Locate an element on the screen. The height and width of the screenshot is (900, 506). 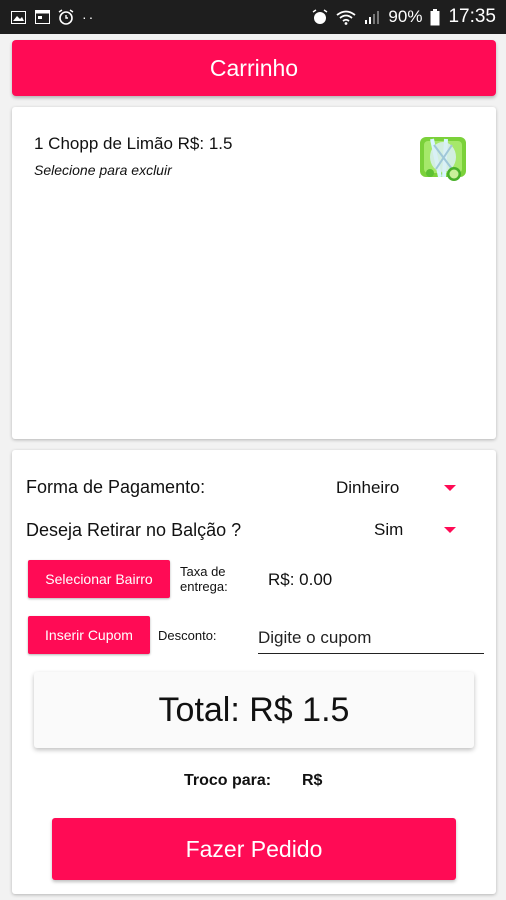
lime-drink-image is located at coordinates (443, 158).